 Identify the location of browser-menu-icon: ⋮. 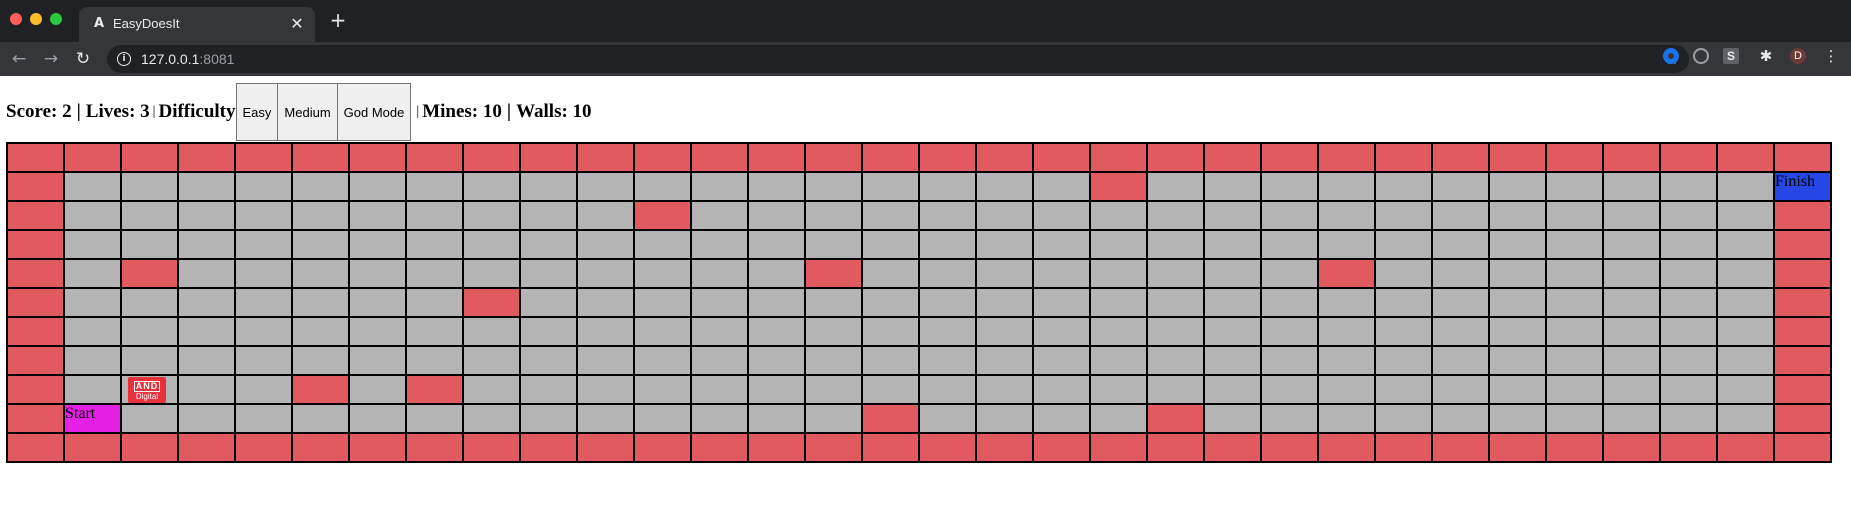
(1831, 56).